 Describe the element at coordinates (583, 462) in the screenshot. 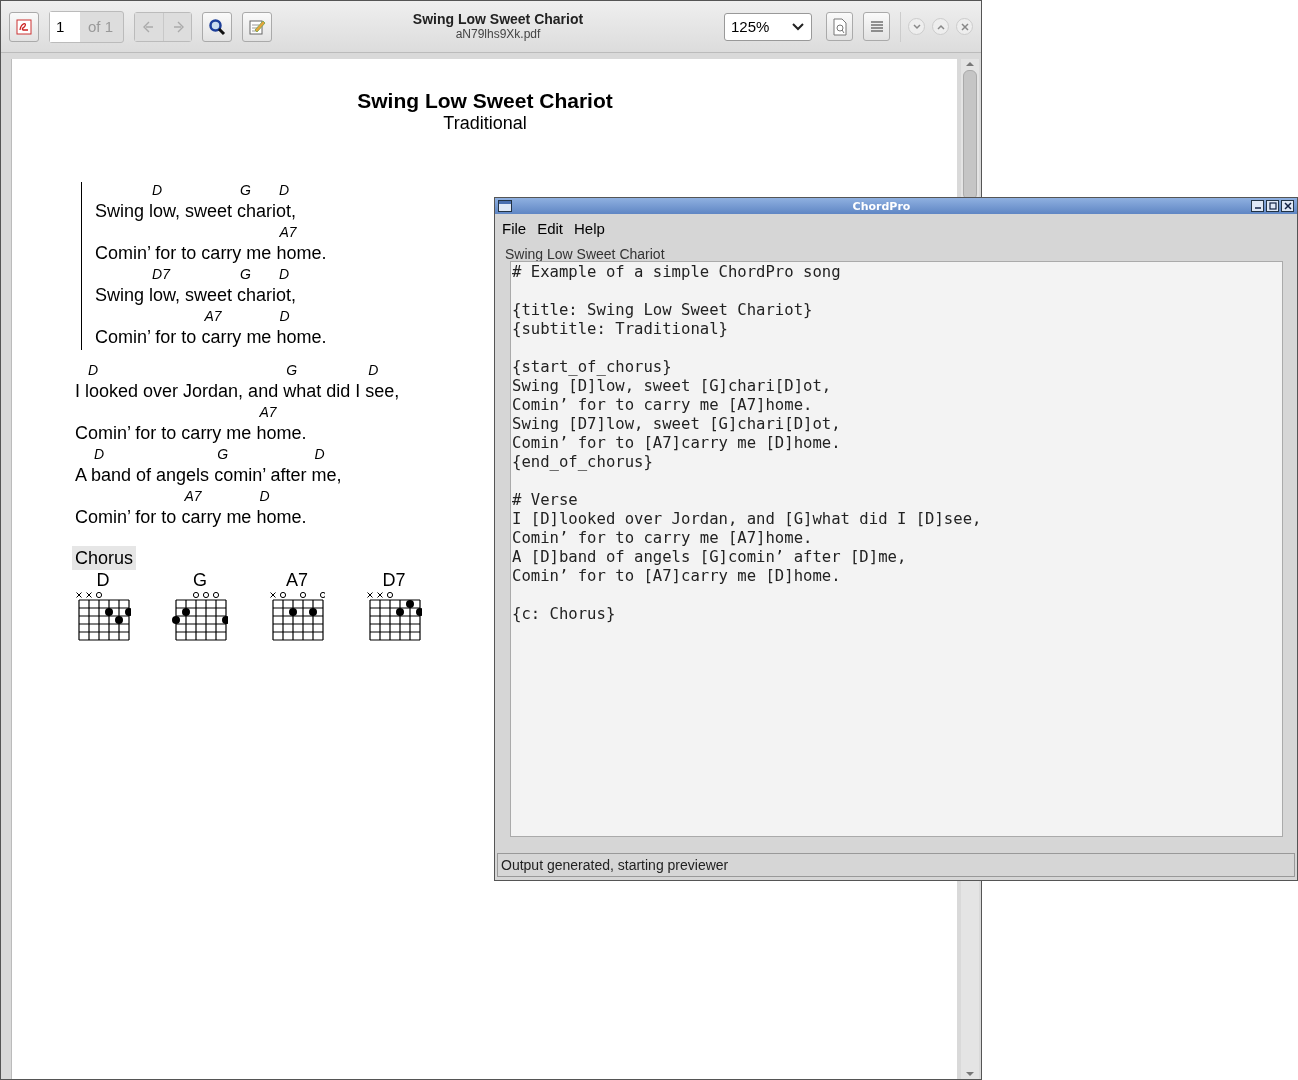

I see `code-line: {end_of_chorus}` at that location.